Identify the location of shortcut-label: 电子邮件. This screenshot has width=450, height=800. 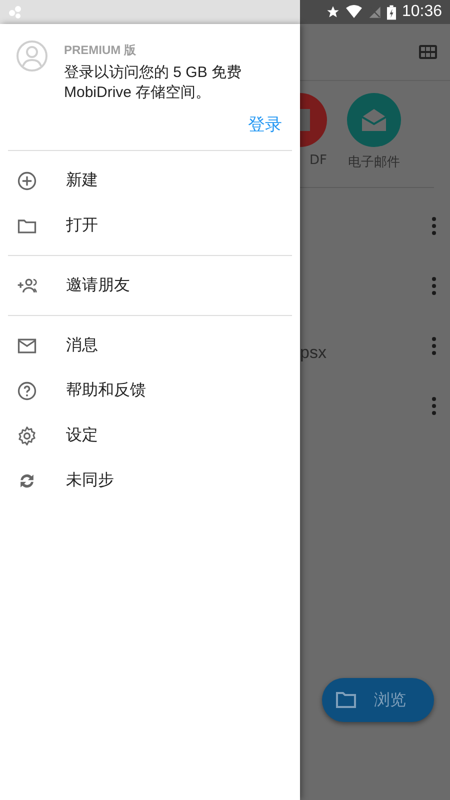
(374, 162).